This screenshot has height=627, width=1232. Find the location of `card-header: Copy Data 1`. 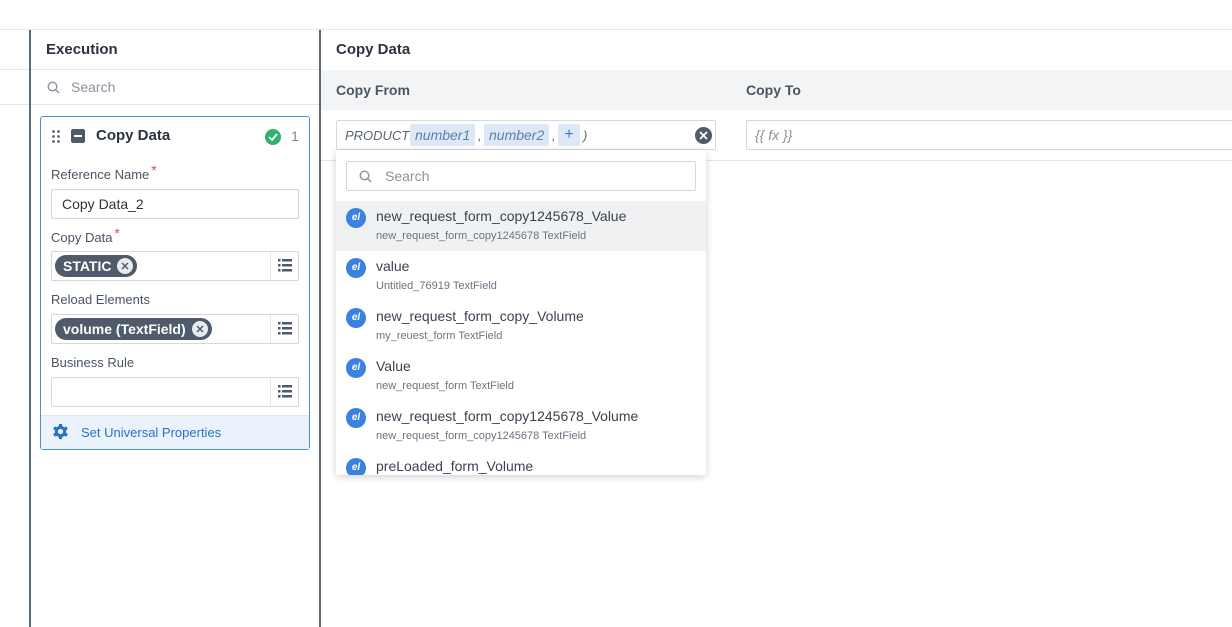

card-header: Copy Data 1 is located at coordinates (175, 136).